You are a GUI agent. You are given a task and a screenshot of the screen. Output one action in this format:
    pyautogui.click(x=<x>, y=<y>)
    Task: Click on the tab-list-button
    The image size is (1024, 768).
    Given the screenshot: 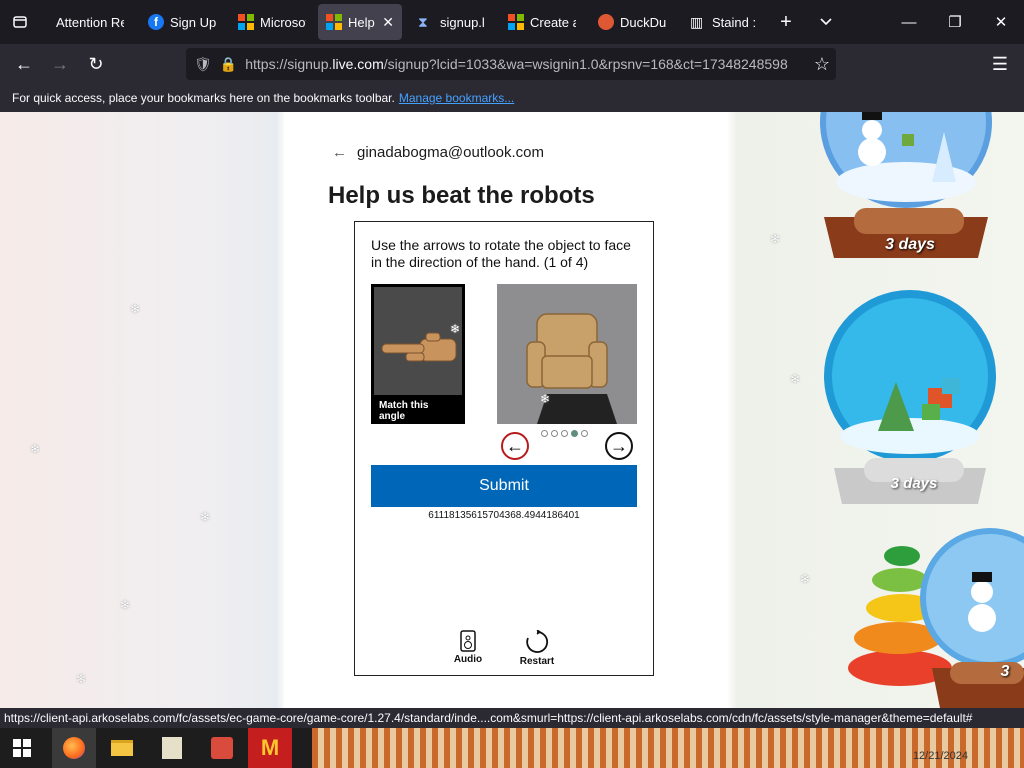 What is the action you would take?
    pyautogui.click(x=826, y=22)
    